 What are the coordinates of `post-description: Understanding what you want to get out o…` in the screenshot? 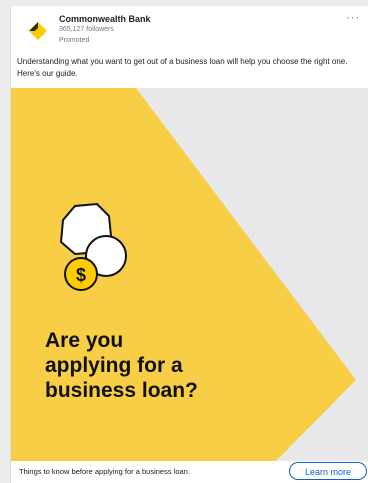 It's located at (182, 67).